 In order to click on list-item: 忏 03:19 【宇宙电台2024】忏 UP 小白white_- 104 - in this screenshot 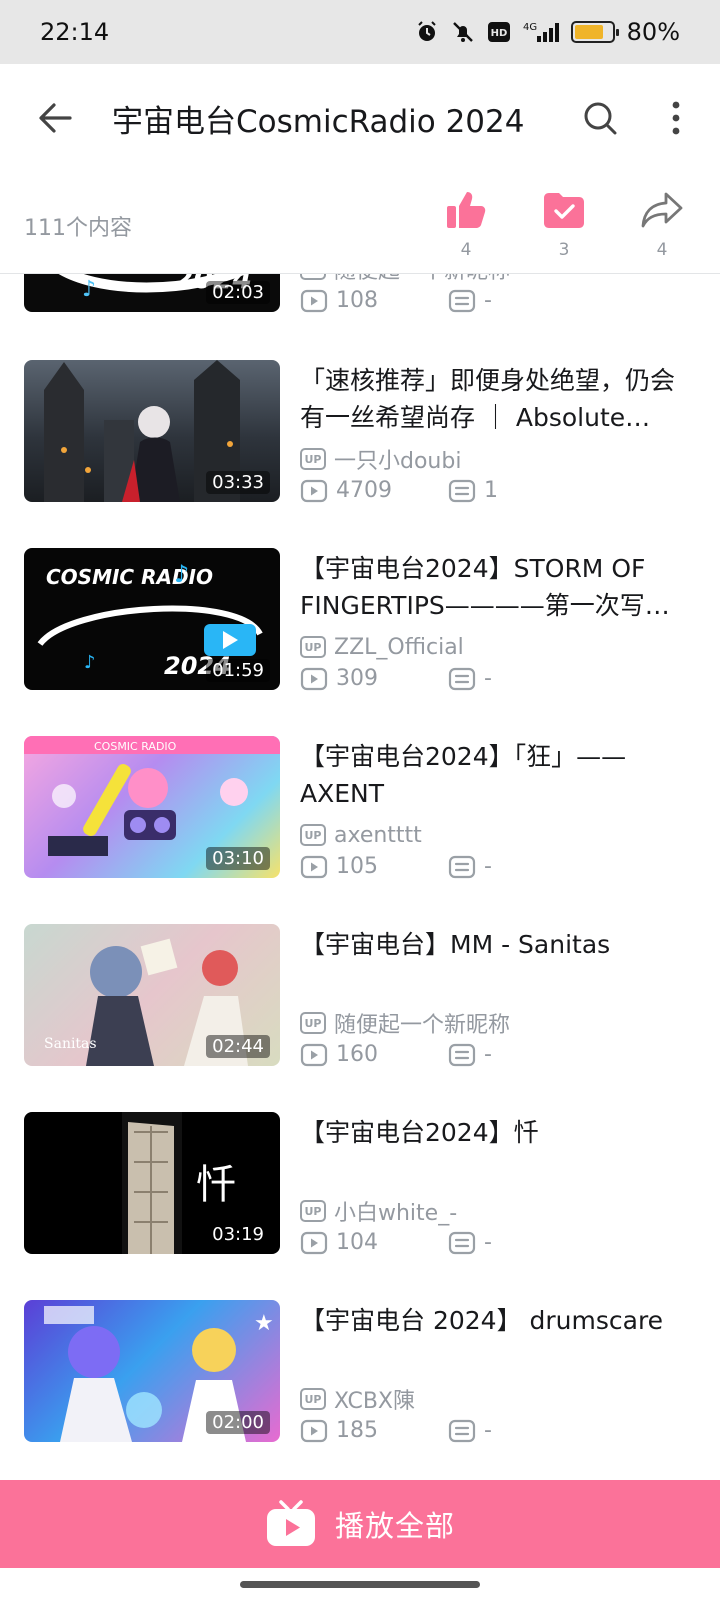, I will do `click(360, 1207)`.